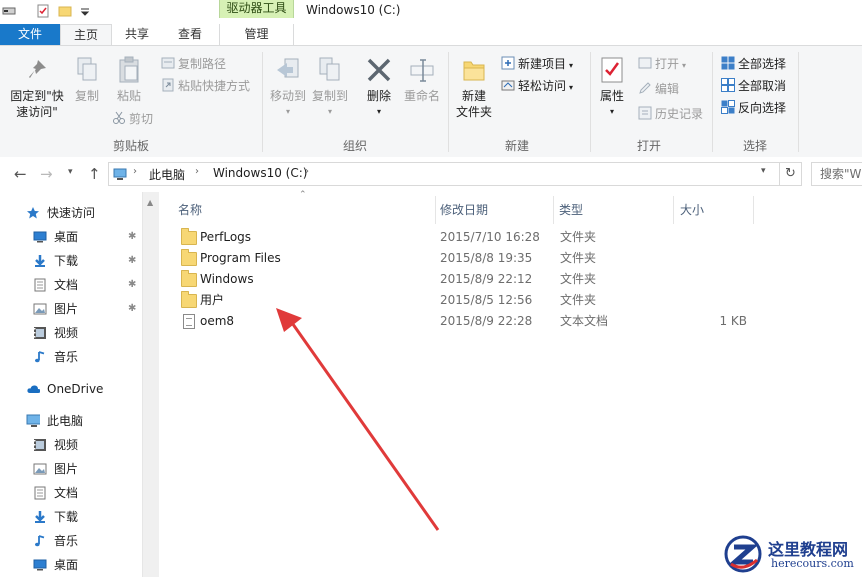 This screenshot has height=577, width=862. What do you see at coordinates (743, 554) in the screenshot?
I see `watermark-logo-icon` at bounding box center [743, 554].